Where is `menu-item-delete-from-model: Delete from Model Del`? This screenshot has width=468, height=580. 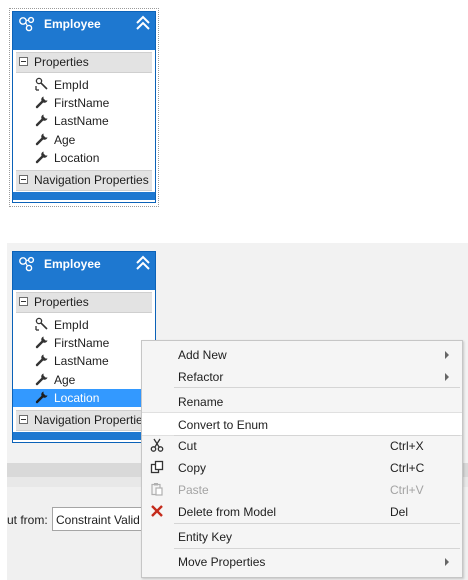 menu-item-delete-from-model: Delete from Model Del is located at coordinates (302, 511).